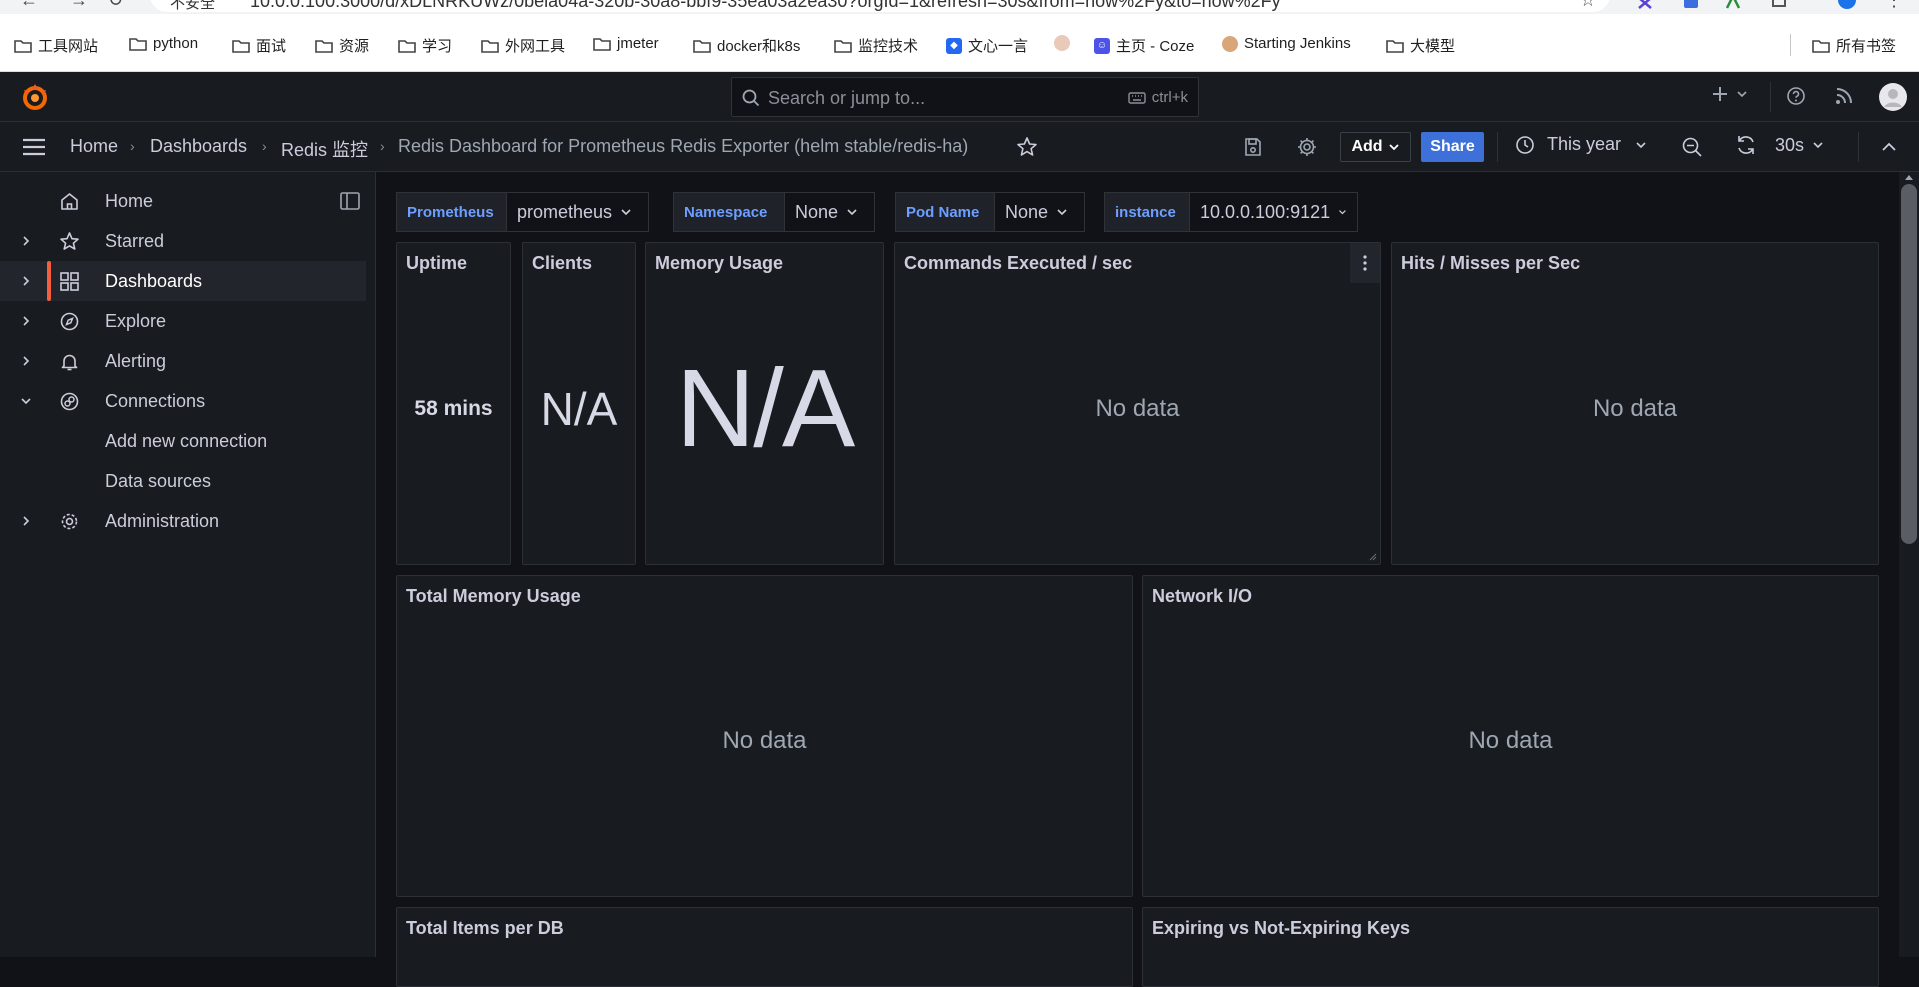 The width and height of the screenshot is (1919, 987). I want to click on panel-commands-executed: Commands Executed / sec No data, so click(1137, 403).